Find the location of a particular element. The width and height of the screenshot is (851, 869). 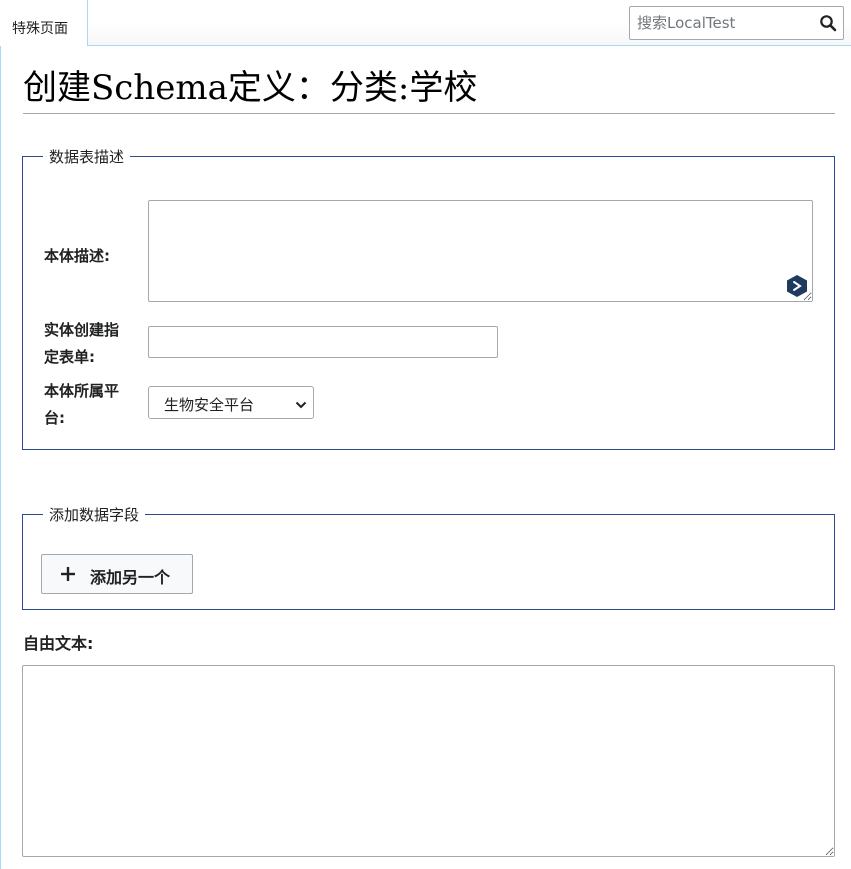

assistant-badge-icon is located at coordinates (797, 286).